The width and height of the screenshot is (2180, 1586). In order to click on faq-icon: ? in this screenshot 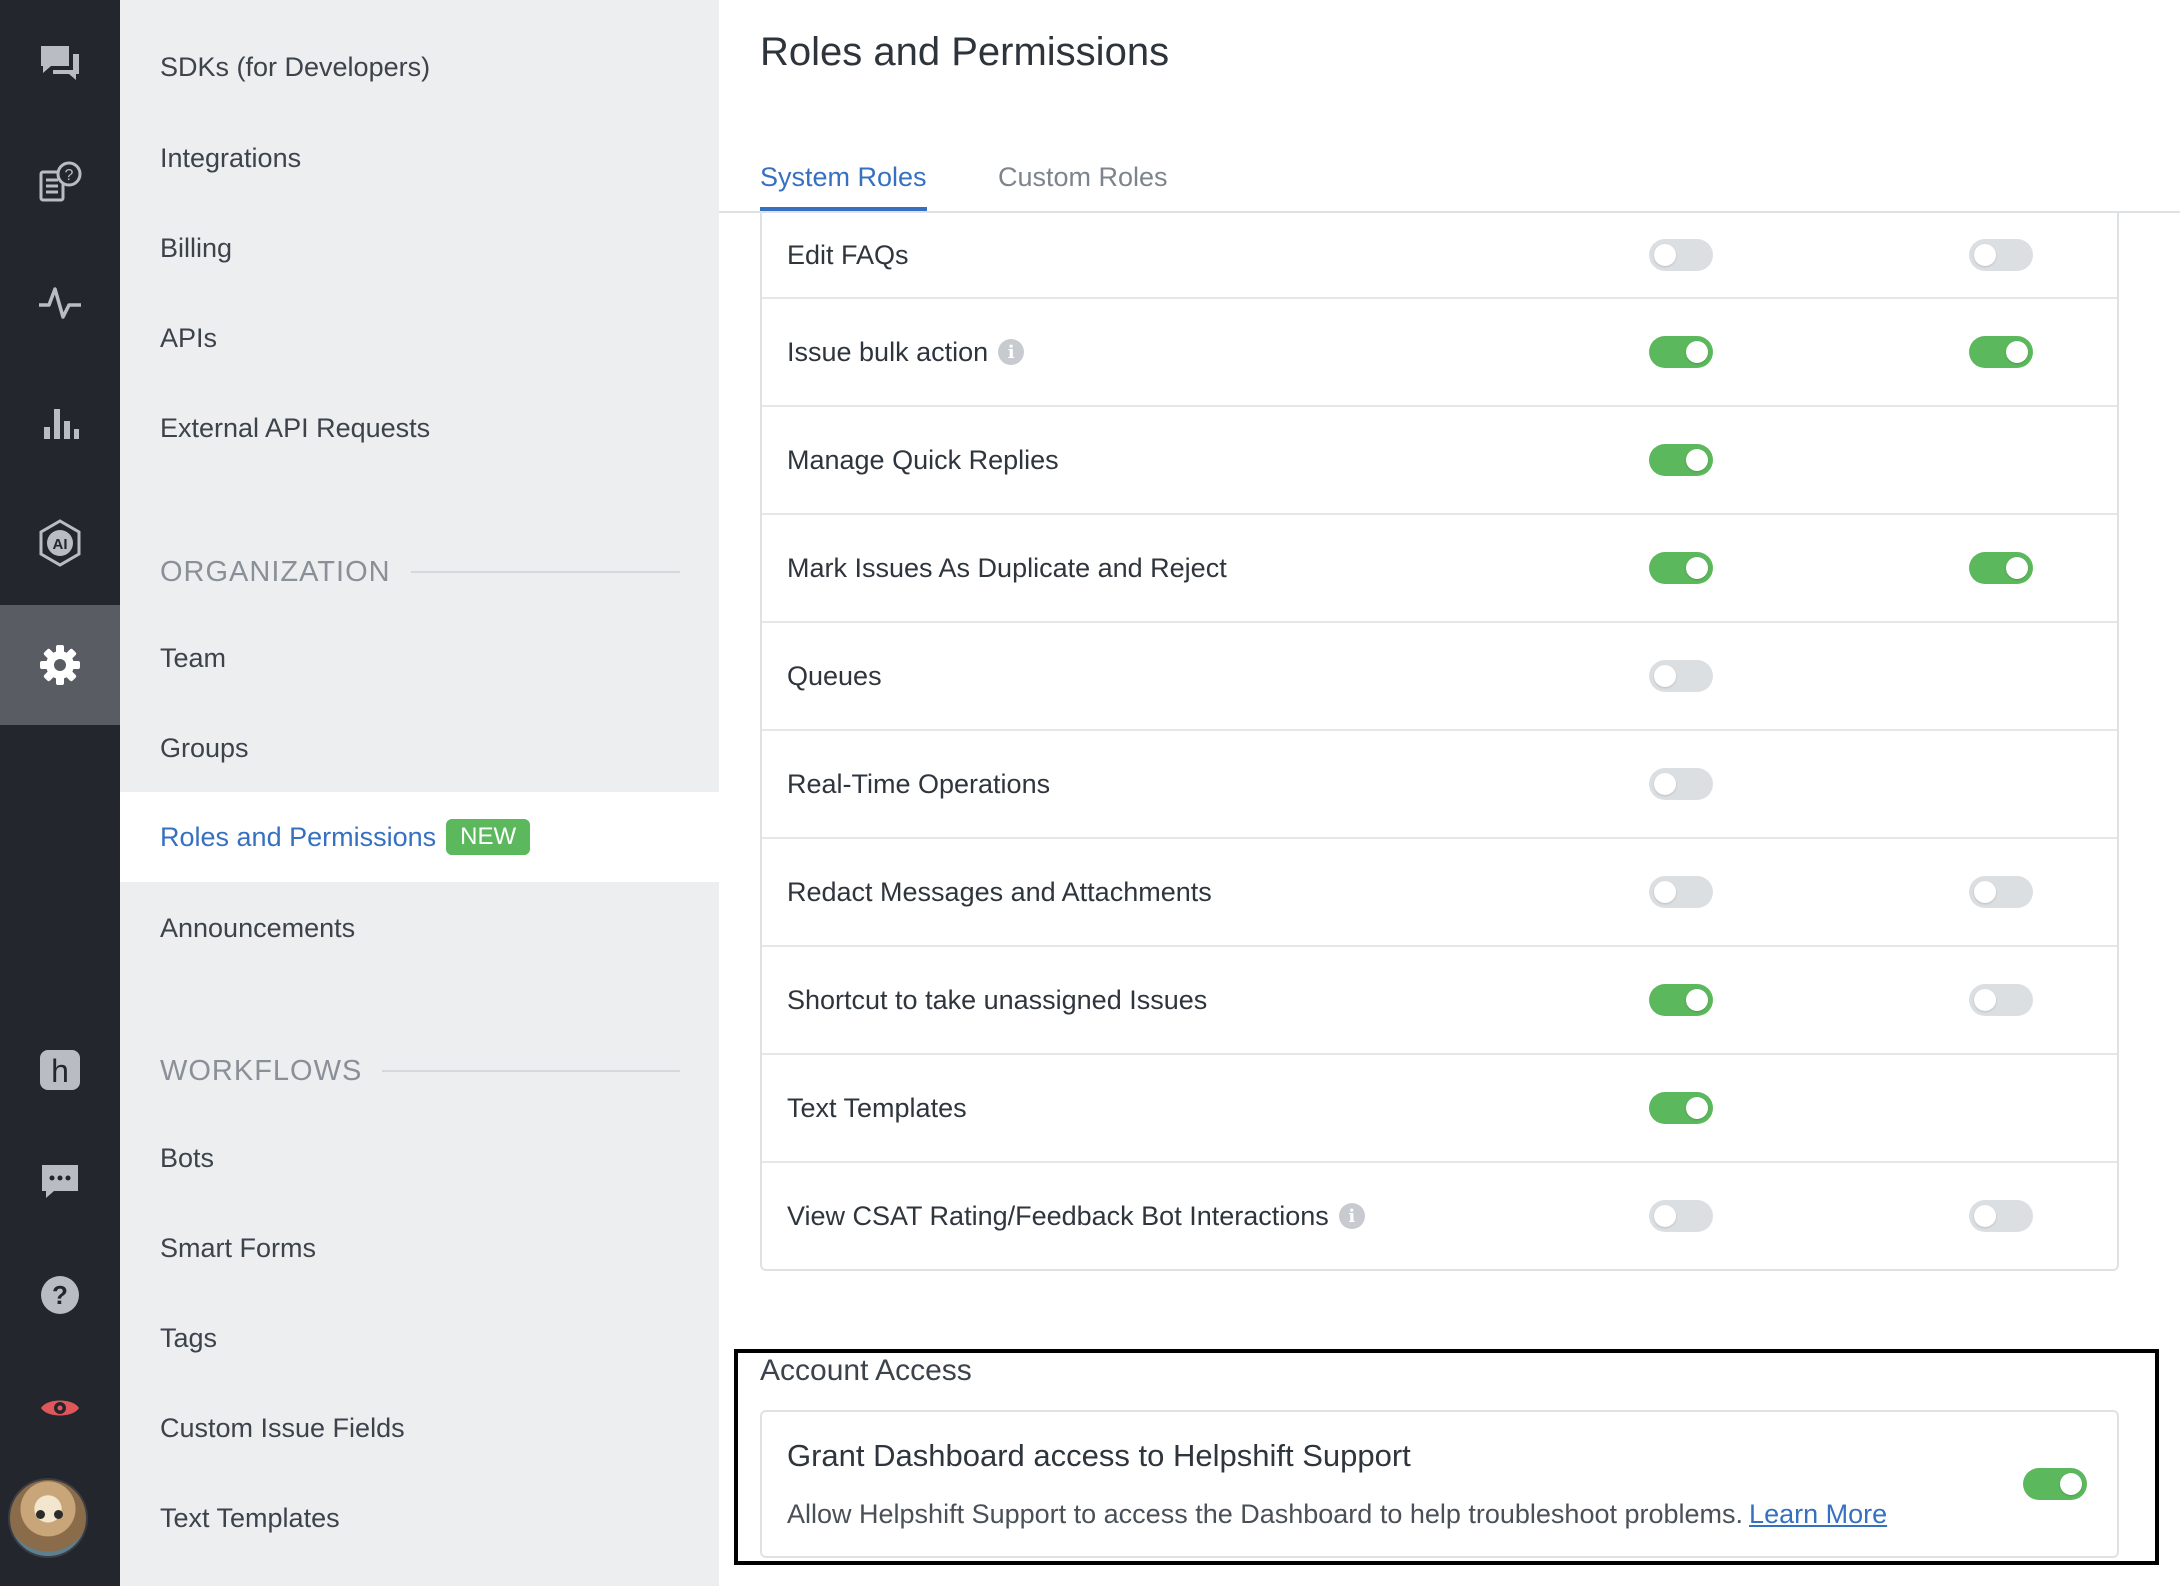, I will do `click(60, 181)`.